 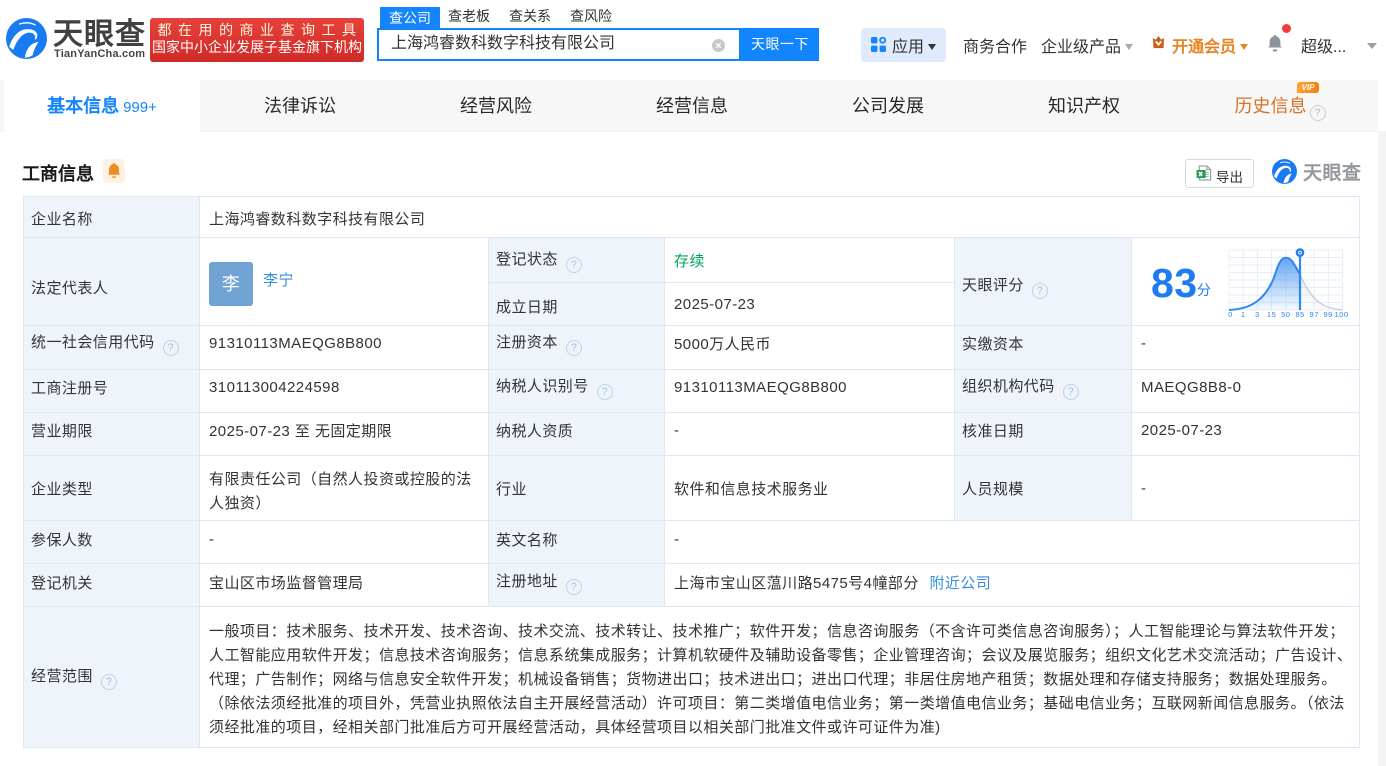 What do you see at coordinates (1257, 314) in the screenshot?
I see `svg-text: 3` at bounding box center [1257, 314].